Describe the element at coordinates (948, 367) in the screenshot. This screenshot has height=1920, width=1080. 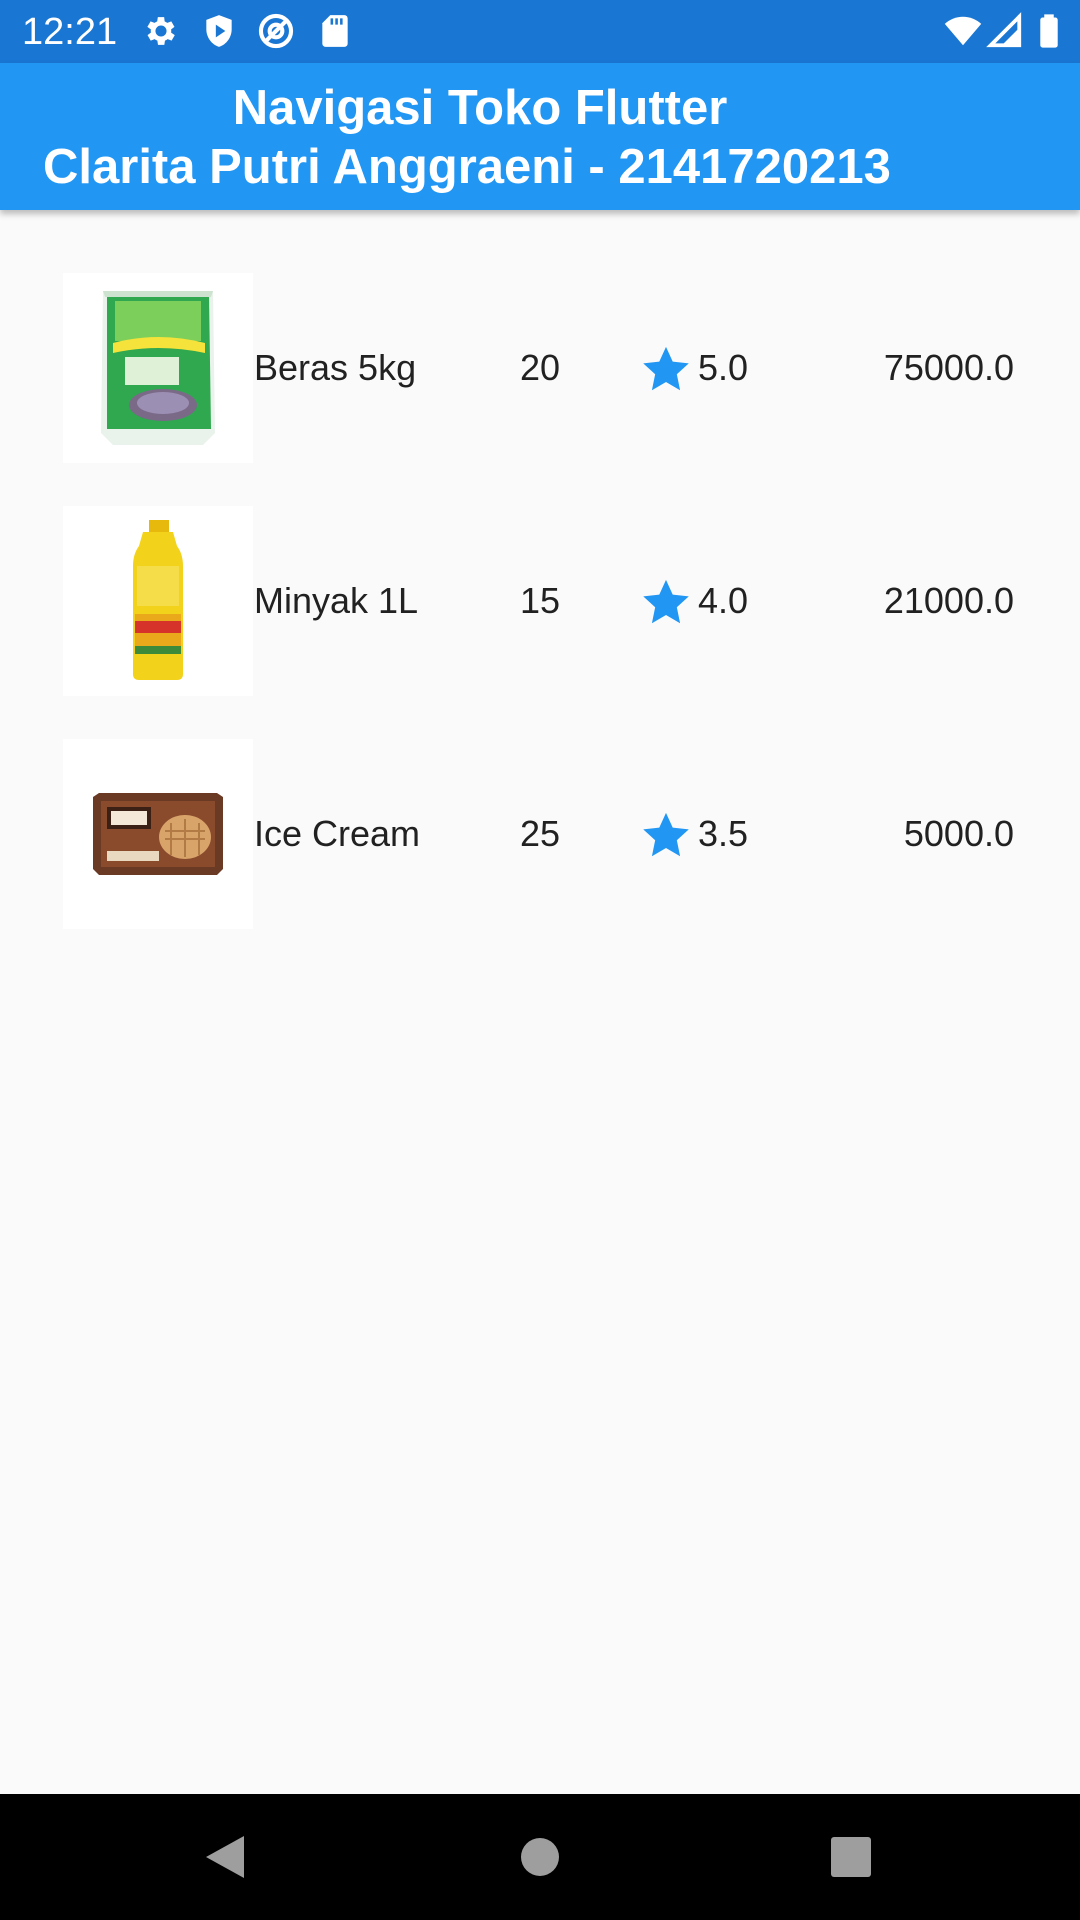
I see `product-price: 75000.0` at that location.